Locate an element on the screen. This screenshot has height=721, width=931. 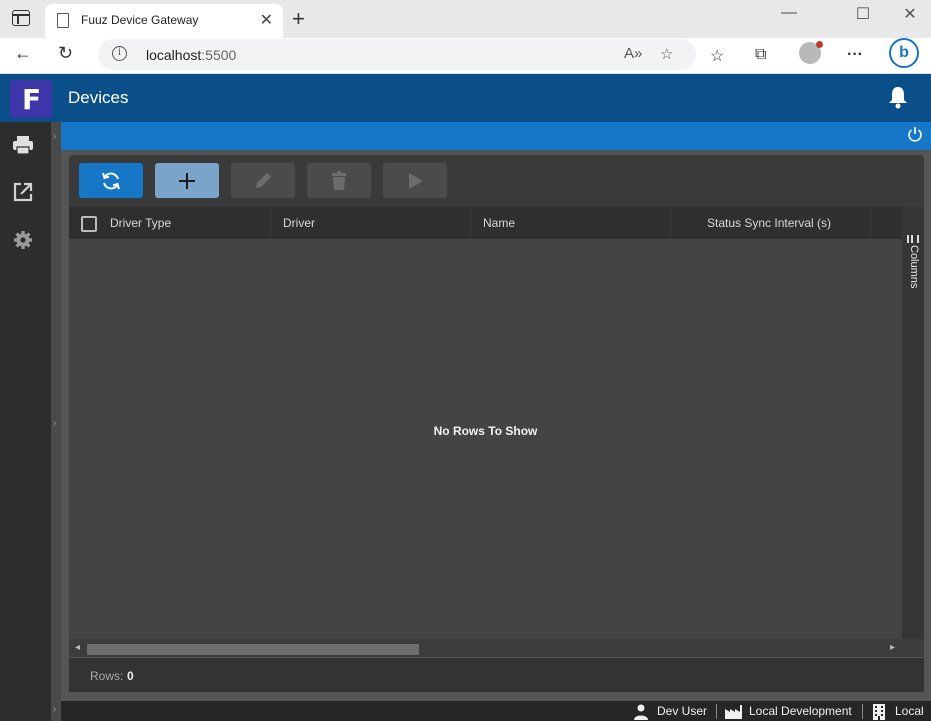
notifications-bell-icon is located at coordinates (898, 97).